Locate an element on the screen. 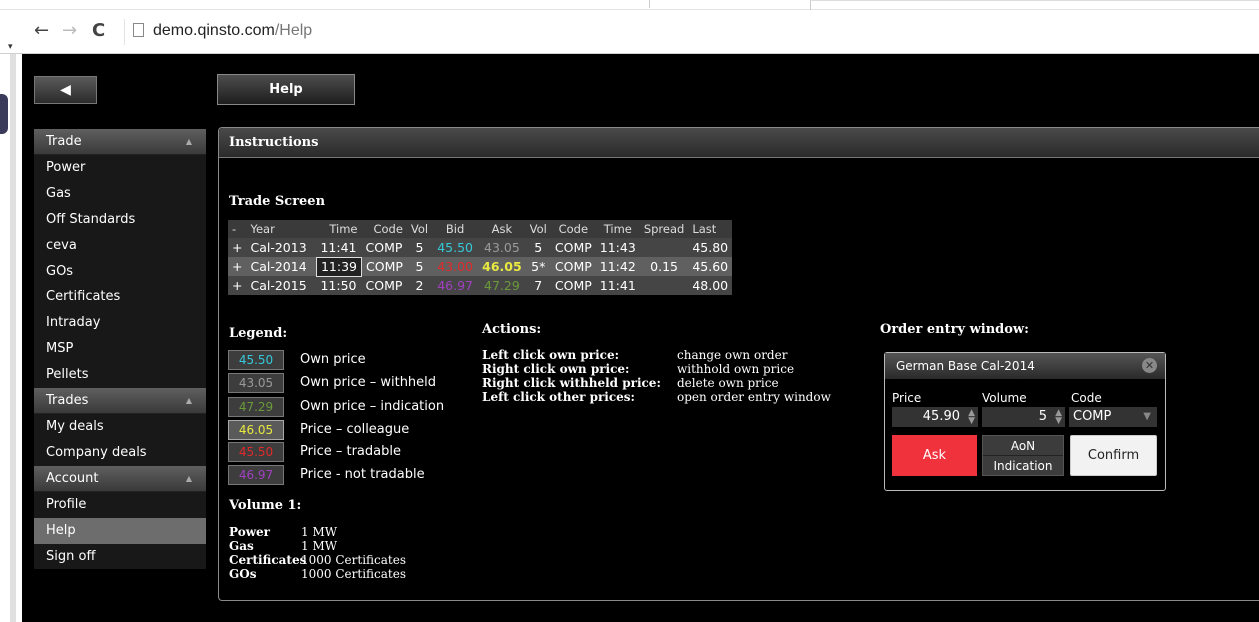  cell-bid: 43.00 is located at coordinates (455, 266).